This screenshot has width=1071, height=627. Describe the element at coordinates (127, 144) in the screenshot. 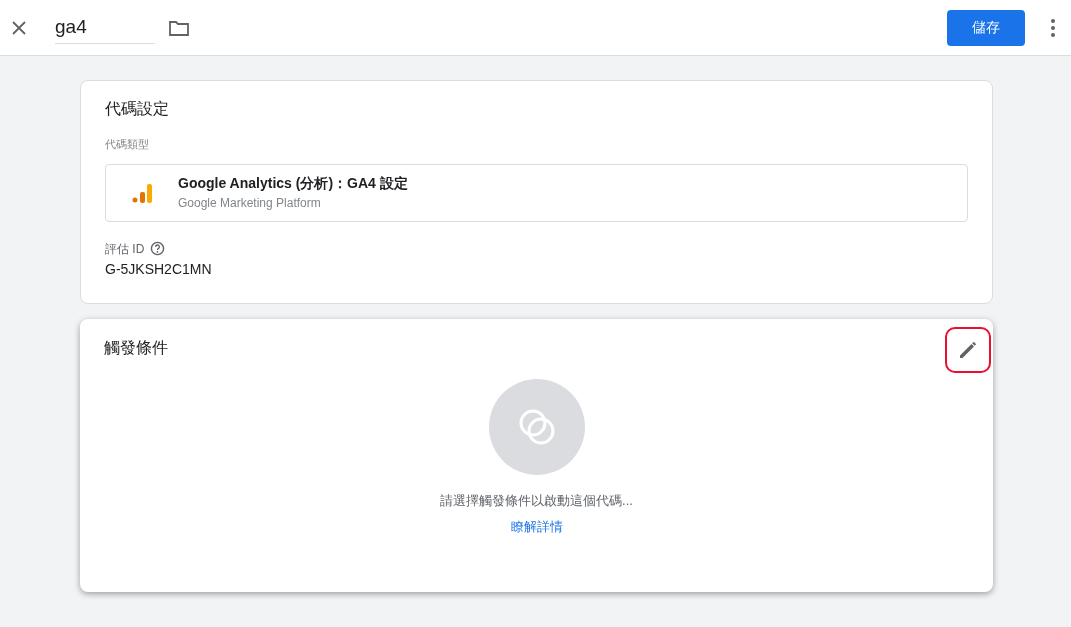

I see `field-label: 代碼類型` at that location.